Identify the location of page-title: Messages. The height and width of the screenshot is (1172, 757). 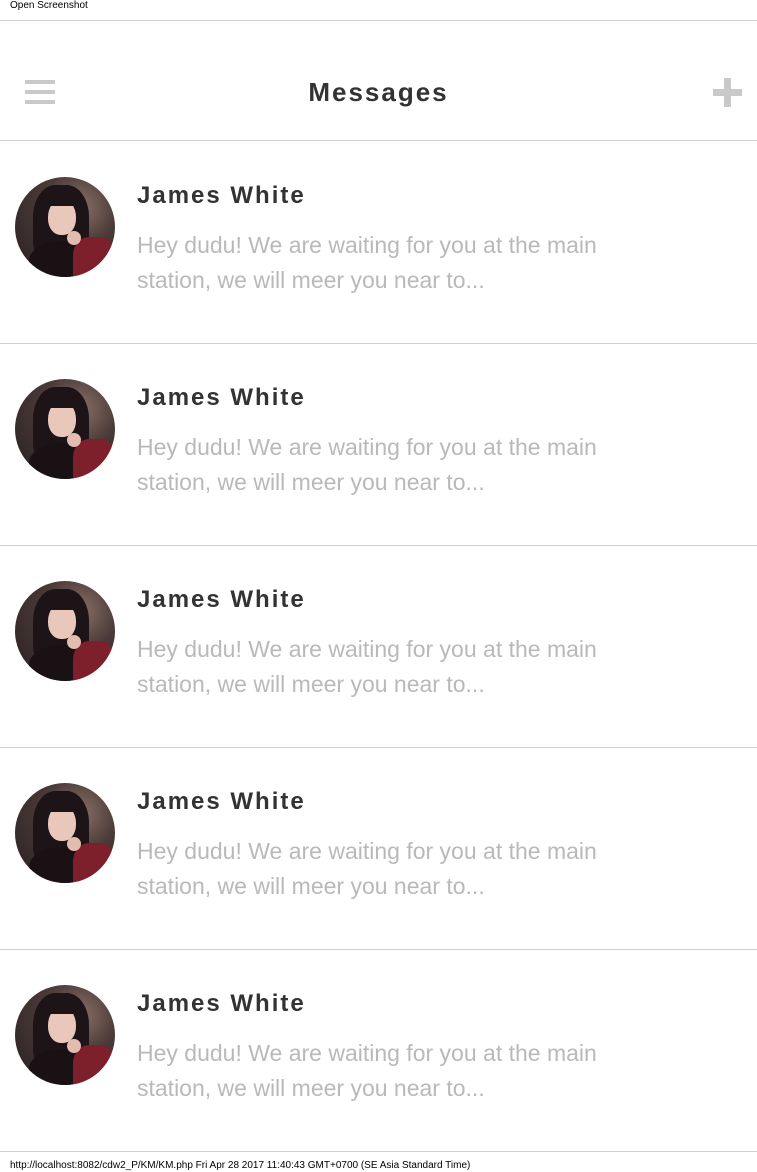
(378, 92).